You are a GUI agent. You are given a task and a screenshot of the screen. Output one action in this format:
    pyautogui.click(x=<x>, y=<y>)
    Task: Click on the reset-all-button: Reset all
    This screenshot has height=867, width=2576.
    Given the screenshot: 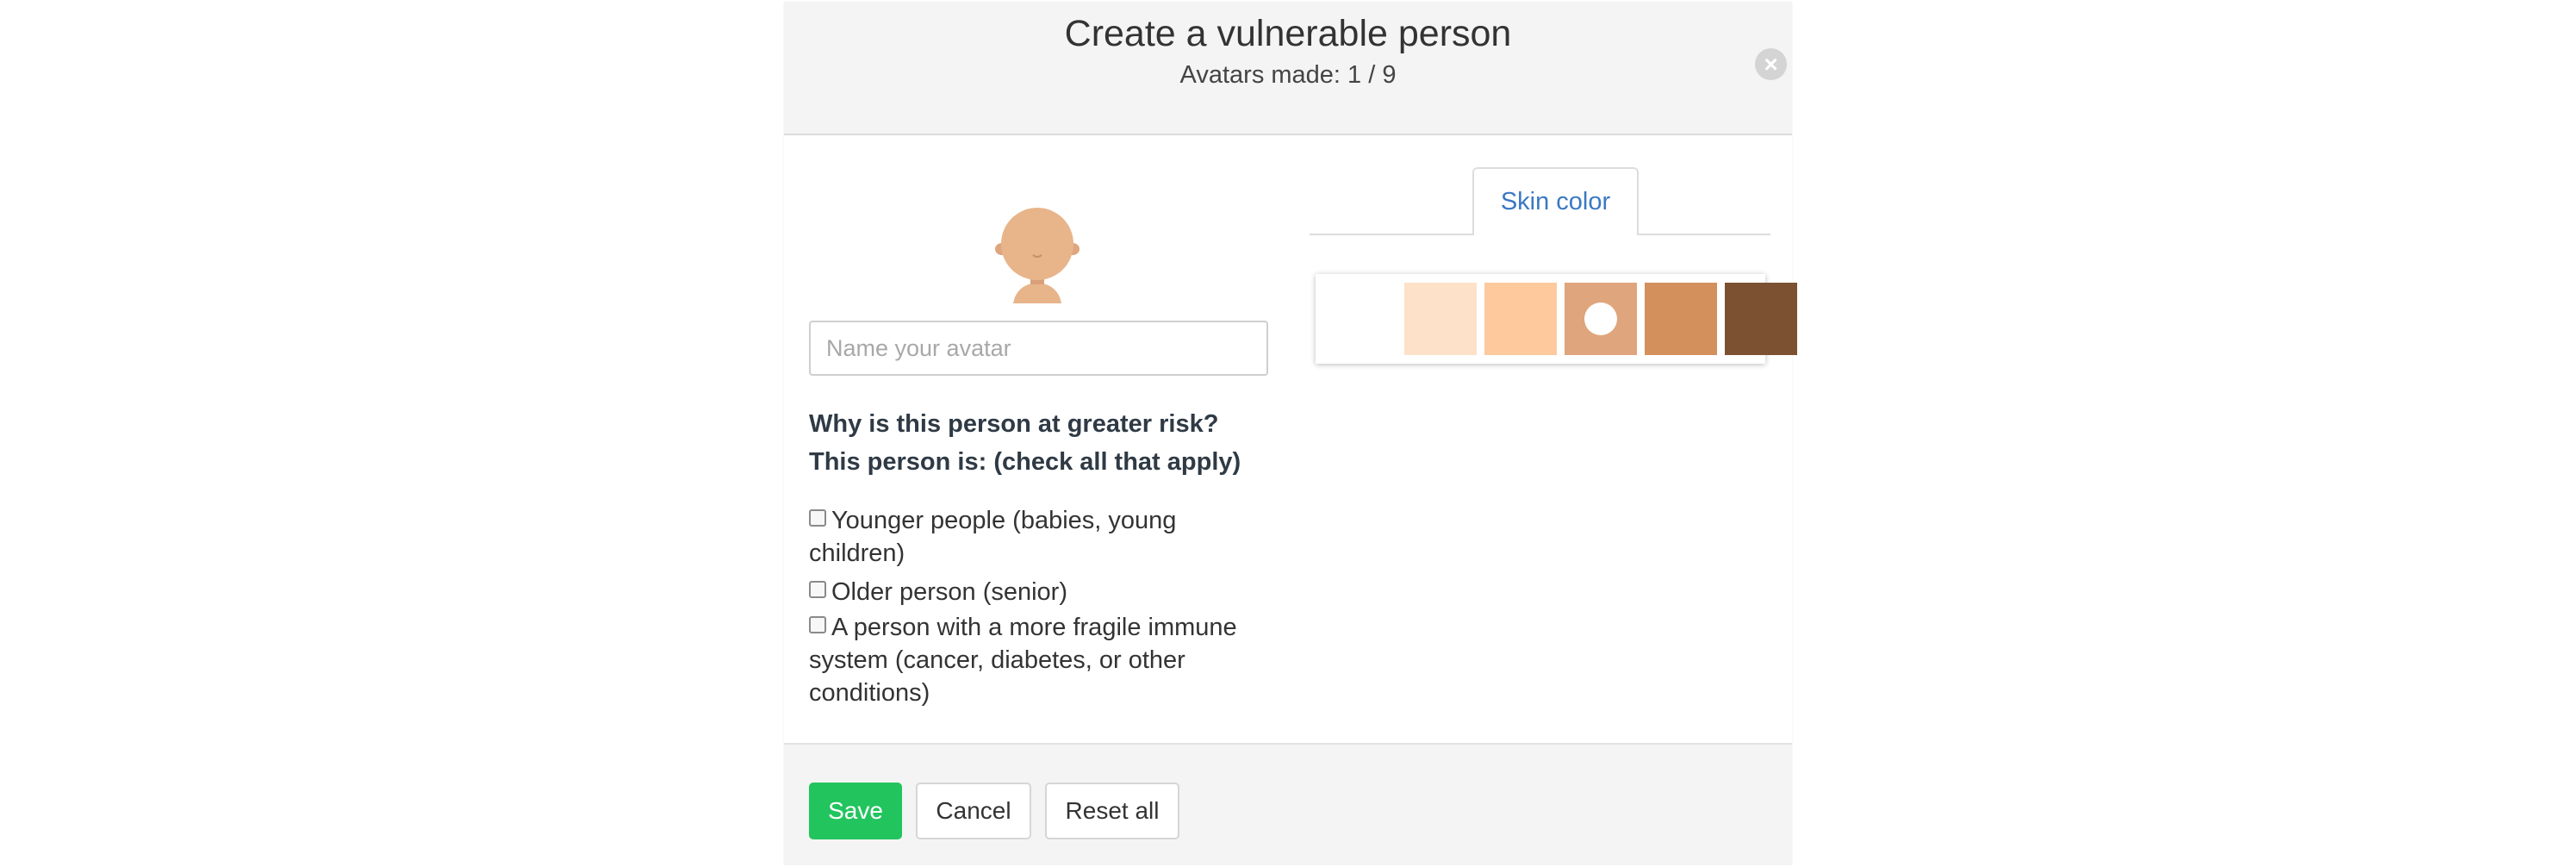 What is the action you would take?
    pyautogui.click(x=1112, y=811)
    